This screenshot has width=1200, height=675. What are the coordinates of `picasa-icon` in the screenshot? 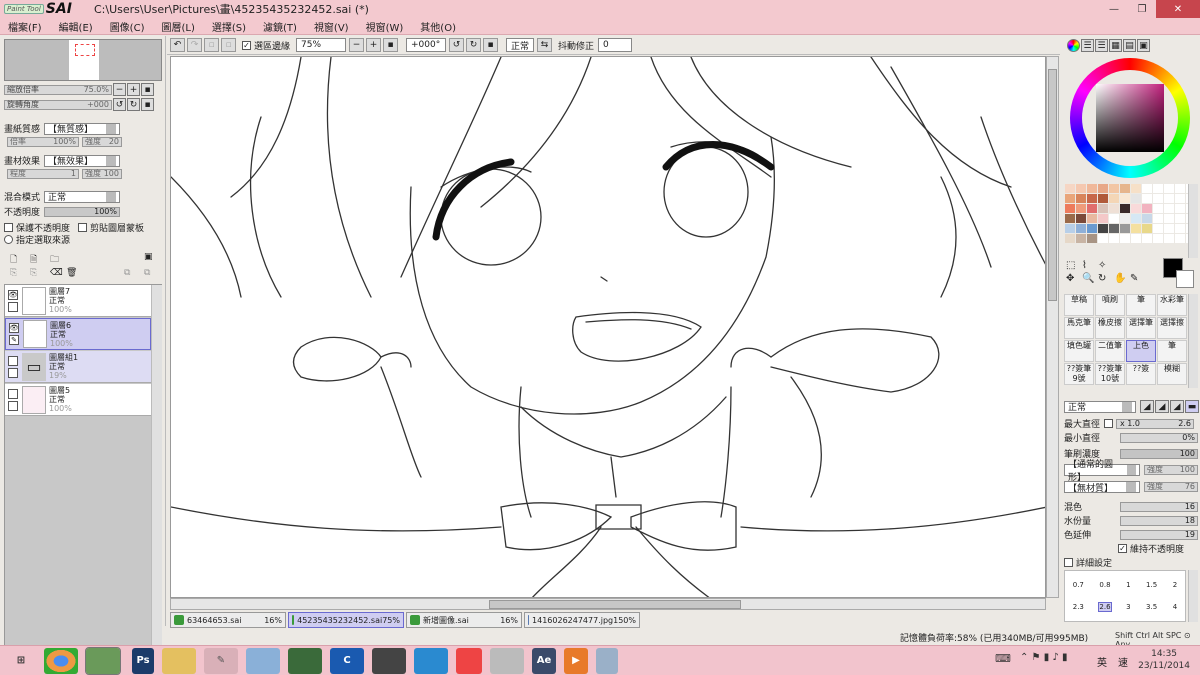 It's located at (469, 660).